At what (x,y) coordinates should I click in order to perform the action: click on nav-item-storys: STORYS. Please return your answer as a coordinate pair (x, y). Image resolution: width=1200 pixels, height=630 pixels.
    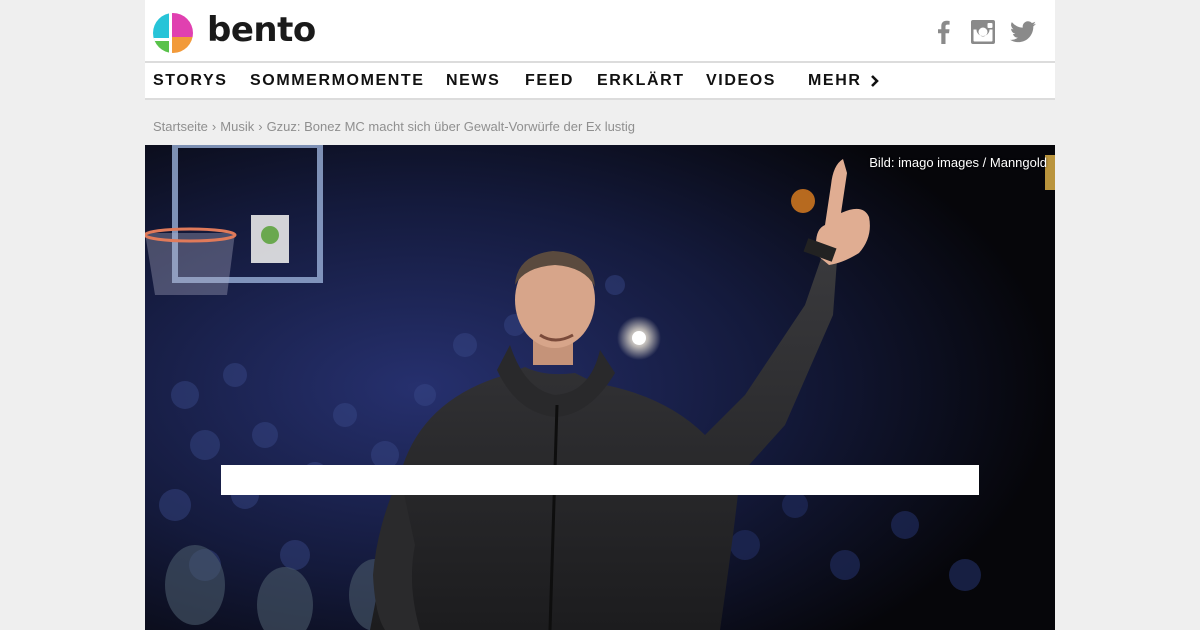
    Looking at the image, I should click on (190, 81).